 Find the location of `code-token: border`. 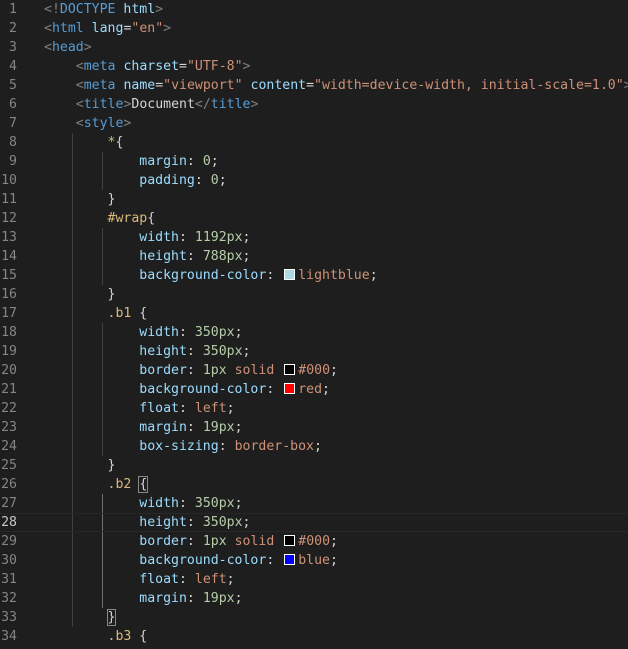

code-token: border is located at coordinates (163, 370).